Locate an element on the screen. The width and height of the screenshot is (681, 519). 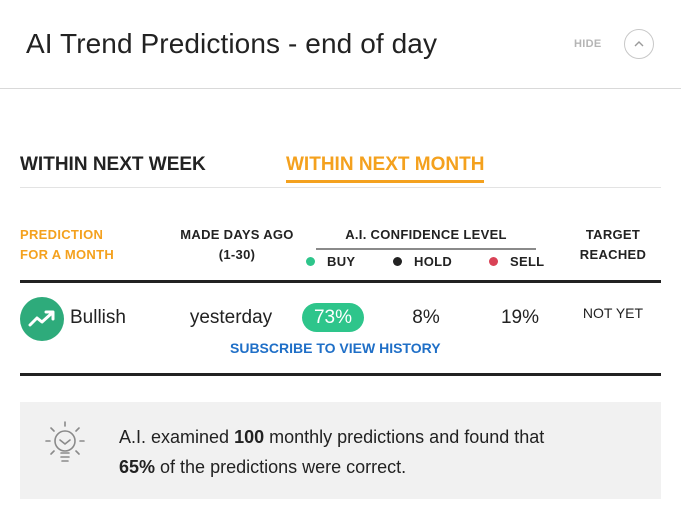
header-prediction-line2: FOR A MONTH is located at coordinates (67, 254).